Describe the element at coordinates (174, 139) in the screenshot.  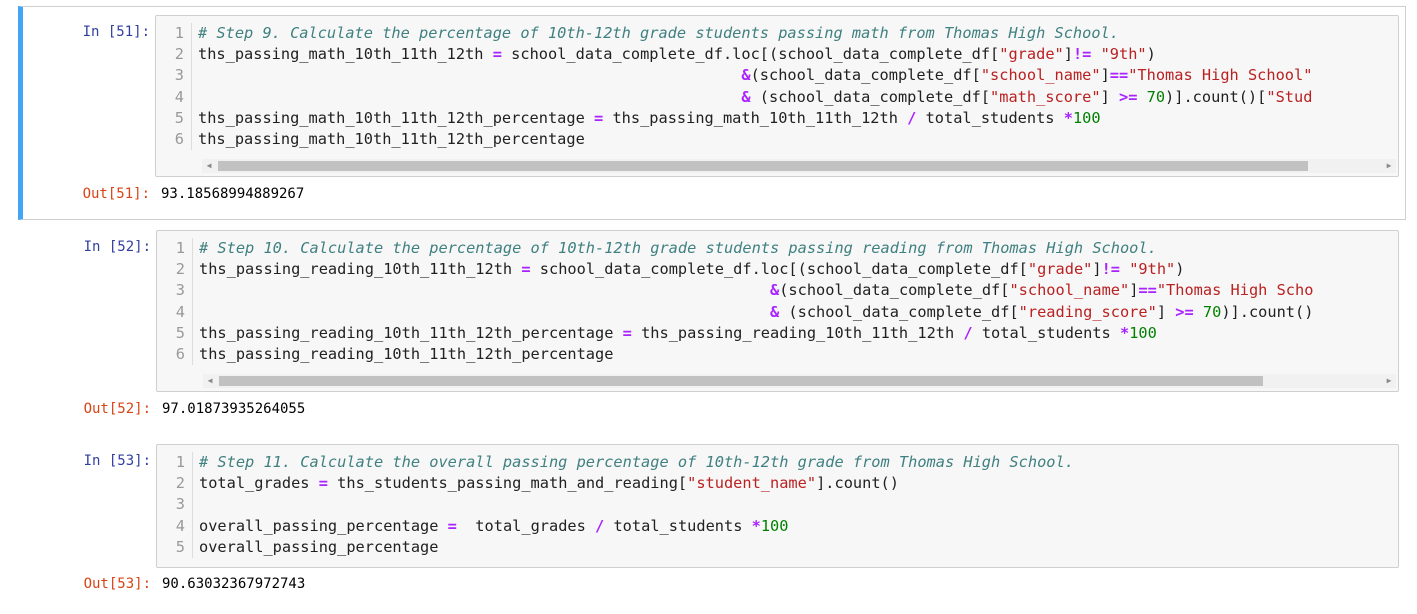
I see `line-number: 6` at that location.